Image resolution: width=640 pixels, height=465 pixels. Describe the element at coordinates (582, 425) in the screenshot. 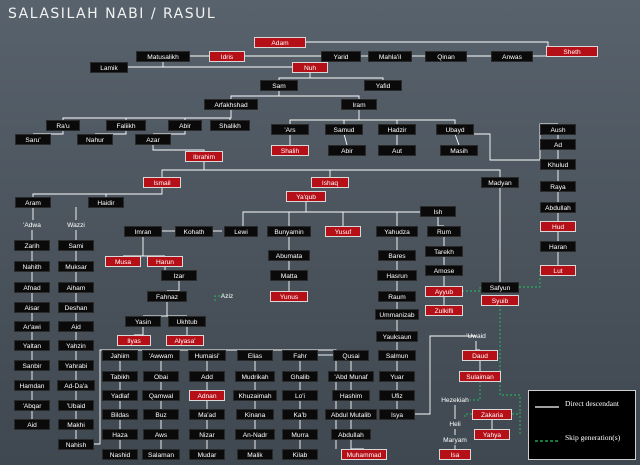

I see `legend-box: Direct descendant Skip generation(s)` at that location.